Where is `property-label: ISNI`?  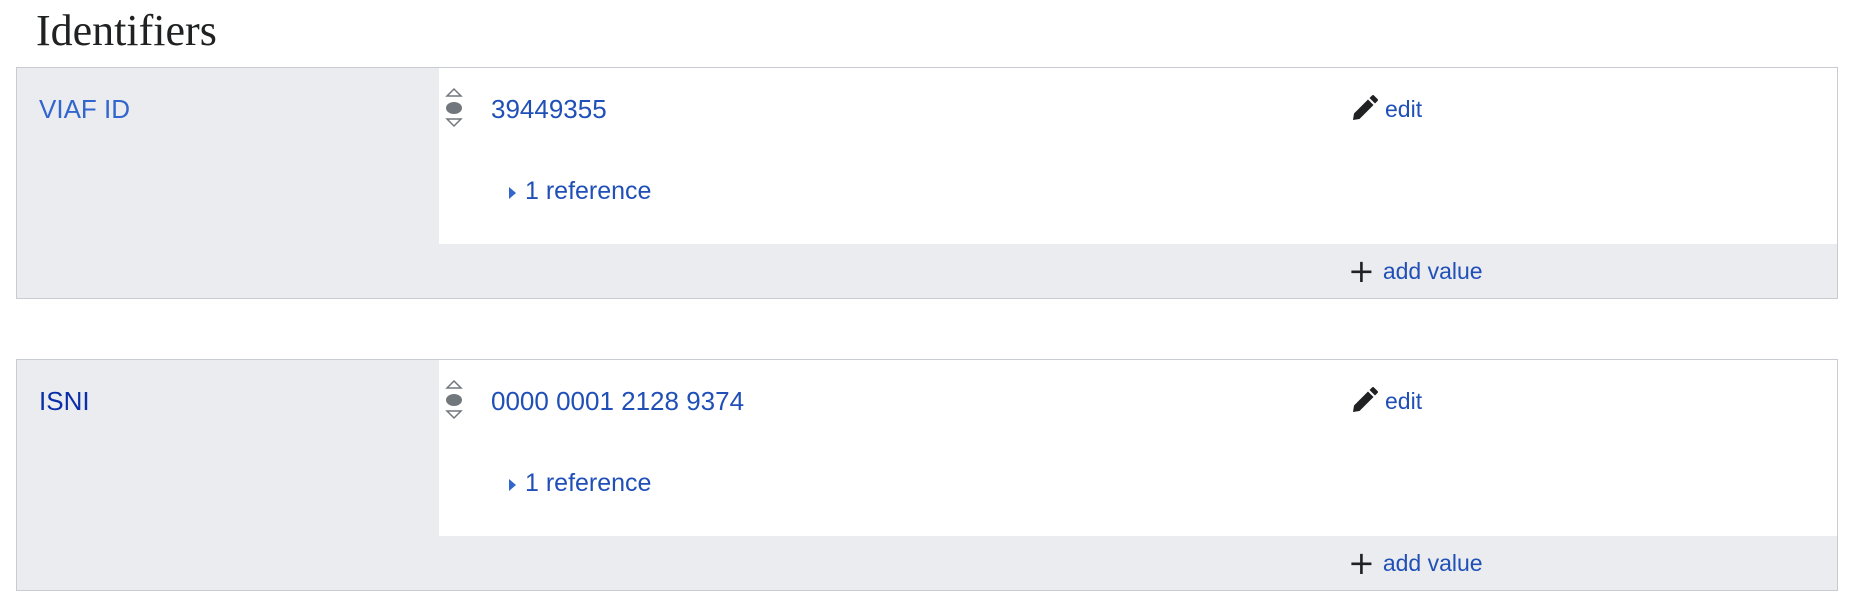 property-label: ISNI is located at coordinates (64, 401).